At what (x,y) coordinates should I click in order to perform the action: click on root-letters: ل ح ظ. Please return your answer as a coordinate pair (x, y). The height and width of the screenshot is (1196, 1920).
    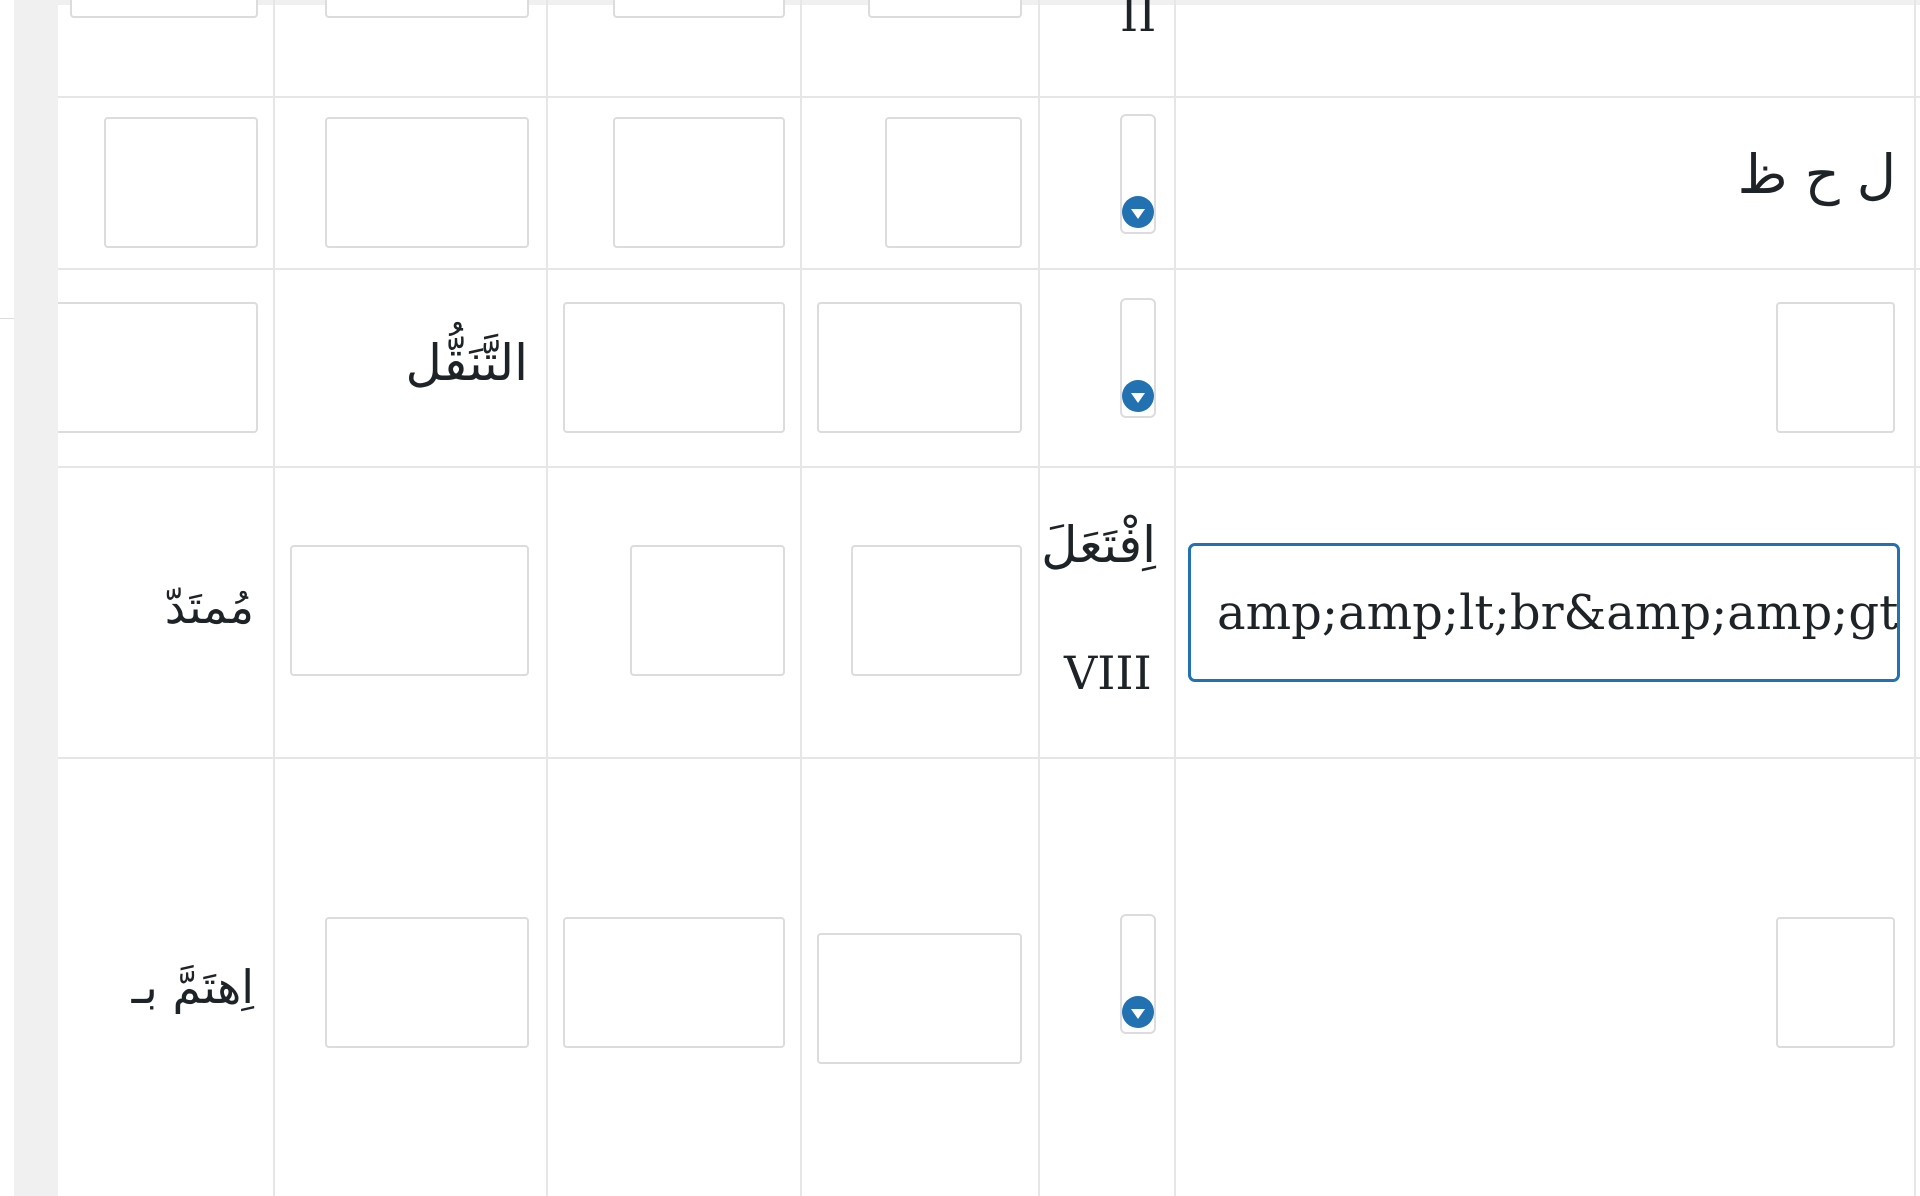
    Looking at the image, I should click on (1816, 174).